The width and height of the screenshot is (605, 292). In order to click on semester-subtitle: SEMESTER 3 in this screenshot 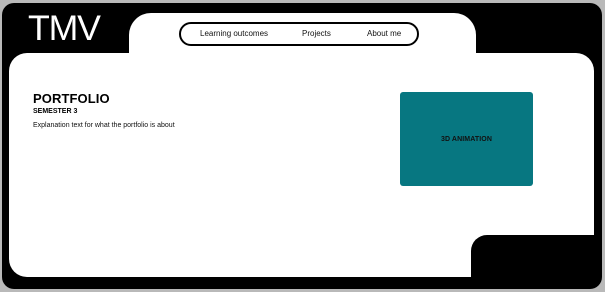, I will do `click(55, 111)`.